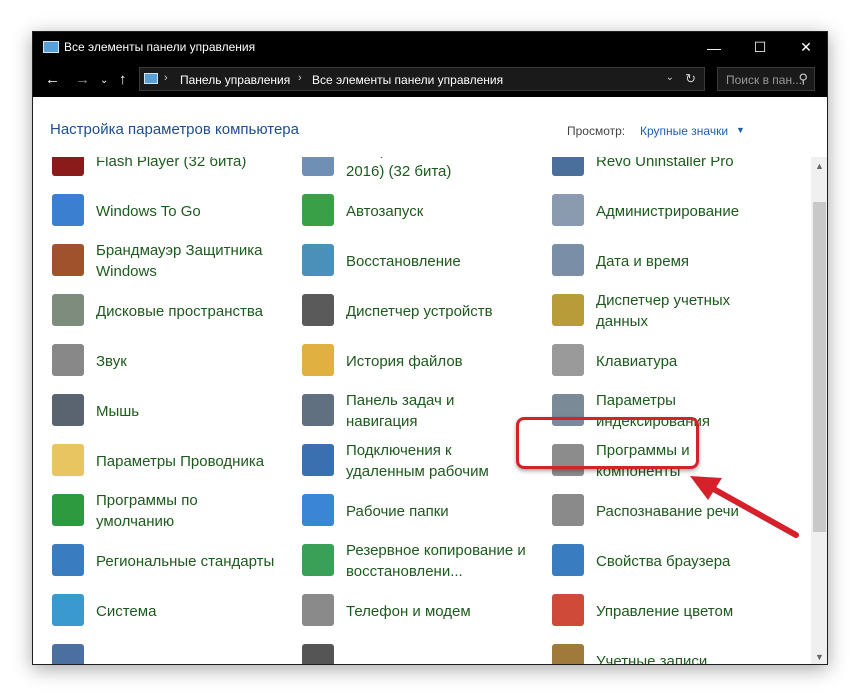 Image resolution: width=860 pixels, height=698 pixels. Describe the element at coordinates (422, 462) in the screenshot. I see `control-panel-item: Подключения к удаленным рабочим` at that location.